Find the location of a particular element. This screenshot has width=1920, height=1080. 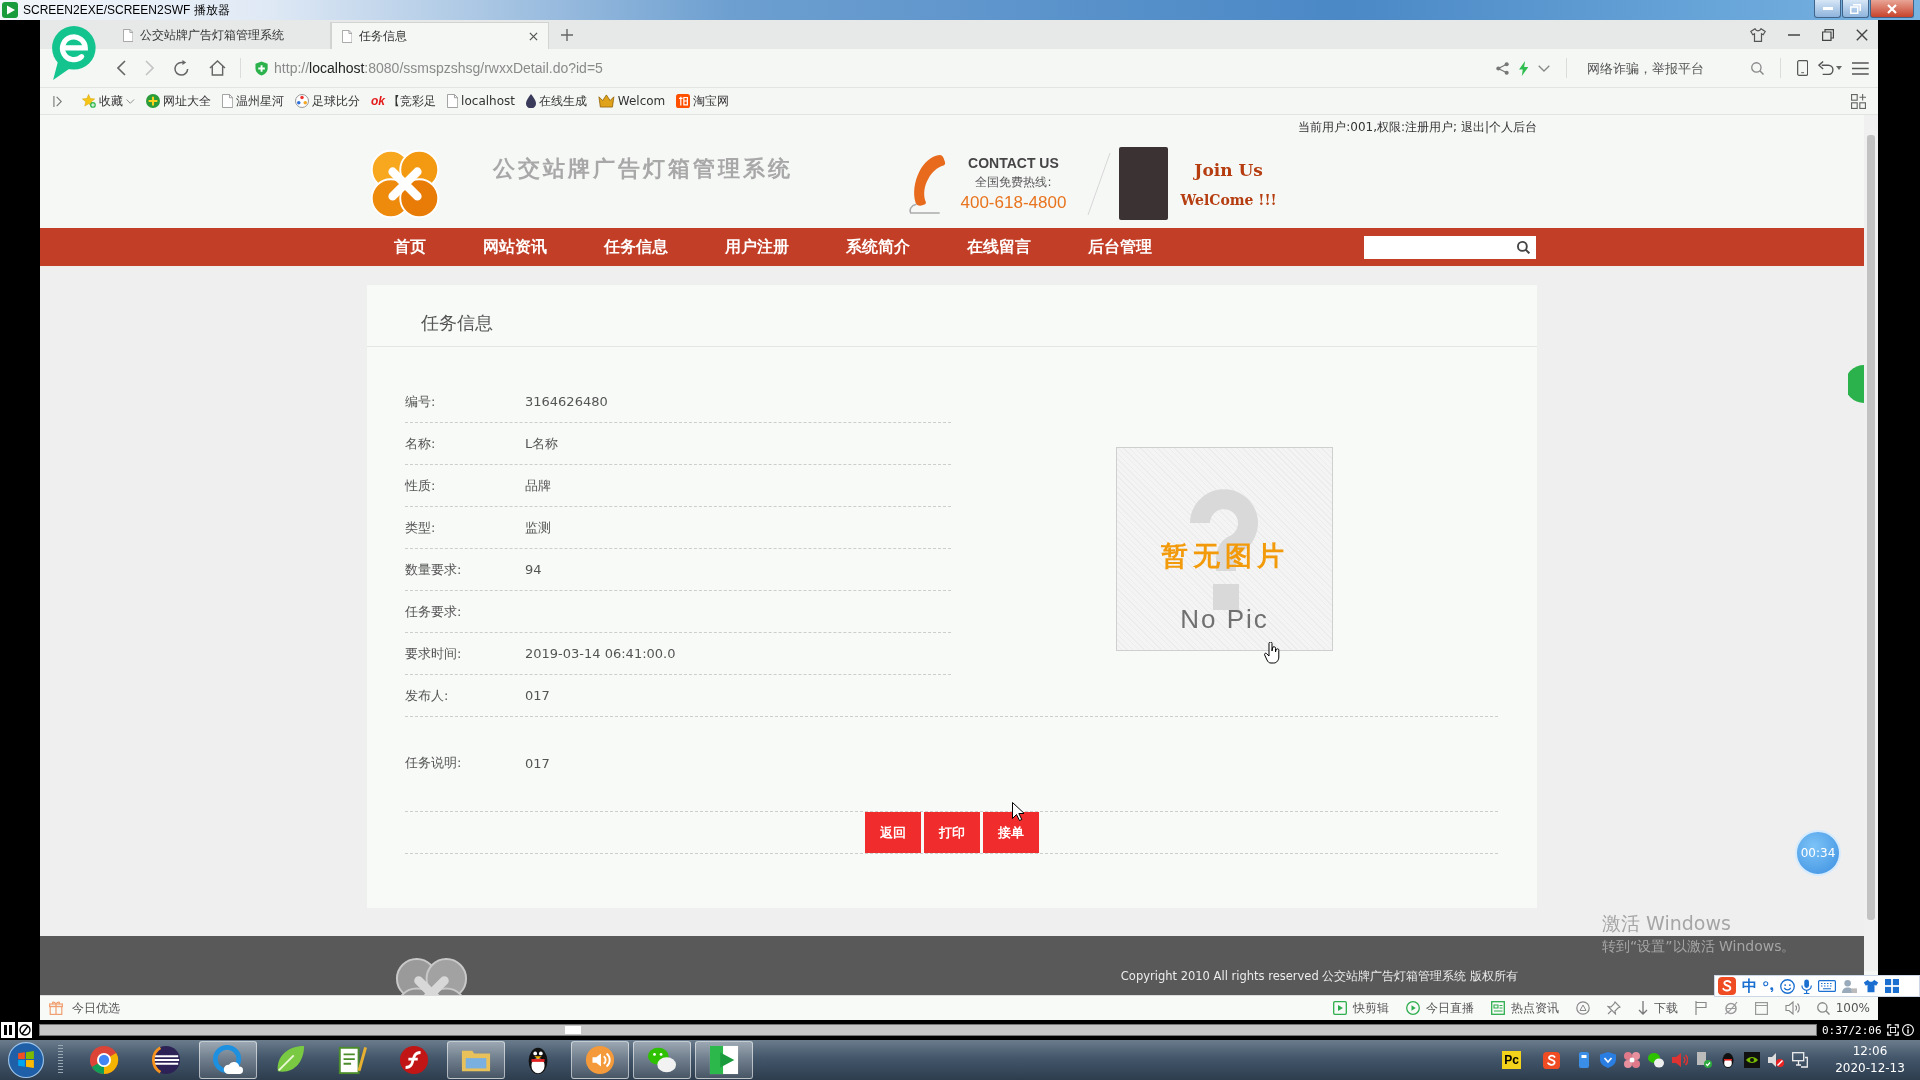

input-mode-toggle: 中 is located at coordinates (1749, 986).